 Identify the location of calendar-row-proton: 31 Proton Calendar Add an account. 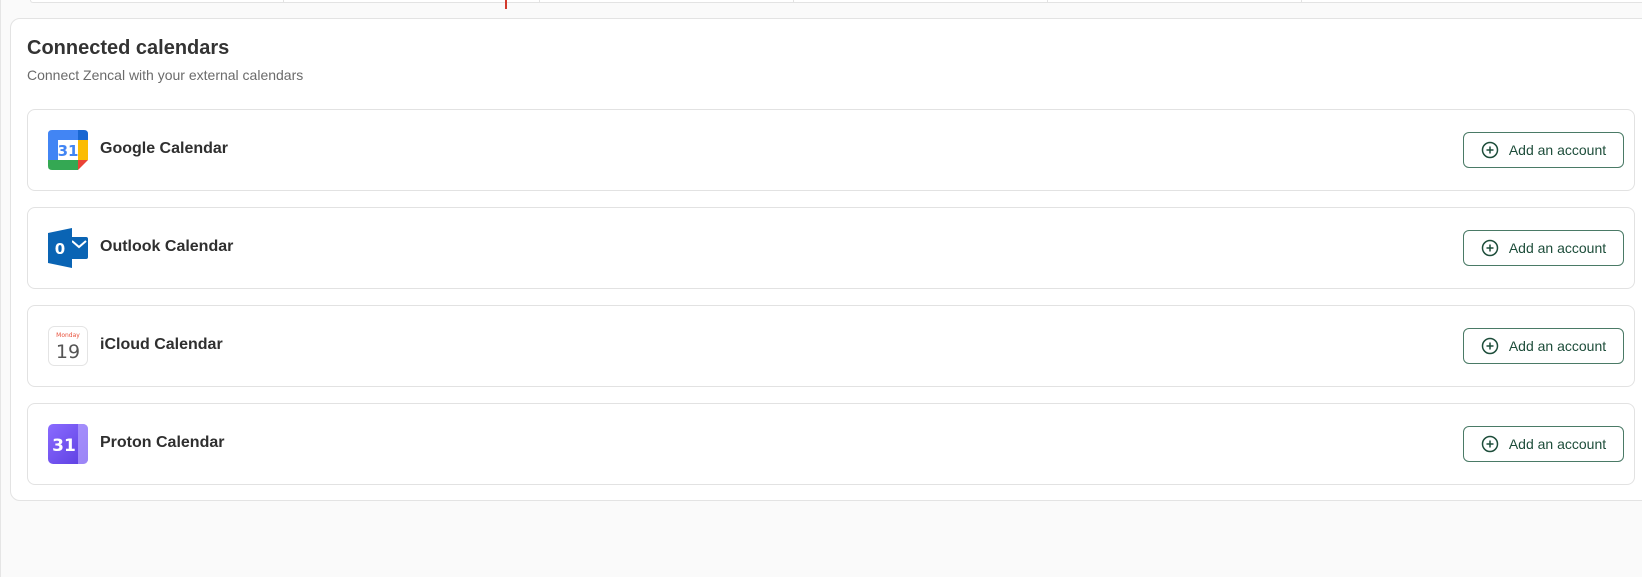
(831, 444).